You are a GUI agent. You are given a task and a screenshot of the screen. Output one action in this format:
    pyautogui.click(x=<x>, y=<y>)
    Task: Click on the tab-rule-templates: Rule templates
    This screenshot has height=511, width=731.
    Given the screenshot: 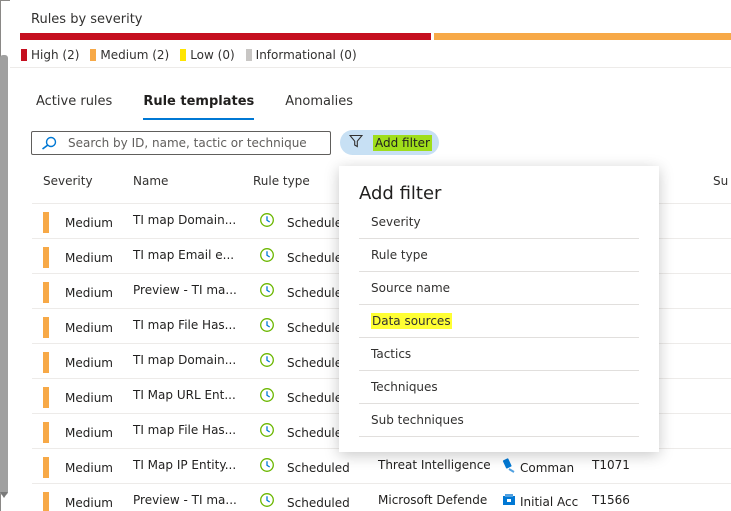 What is the action you would take?
    pyautogui.click(x=199, y=107)
    